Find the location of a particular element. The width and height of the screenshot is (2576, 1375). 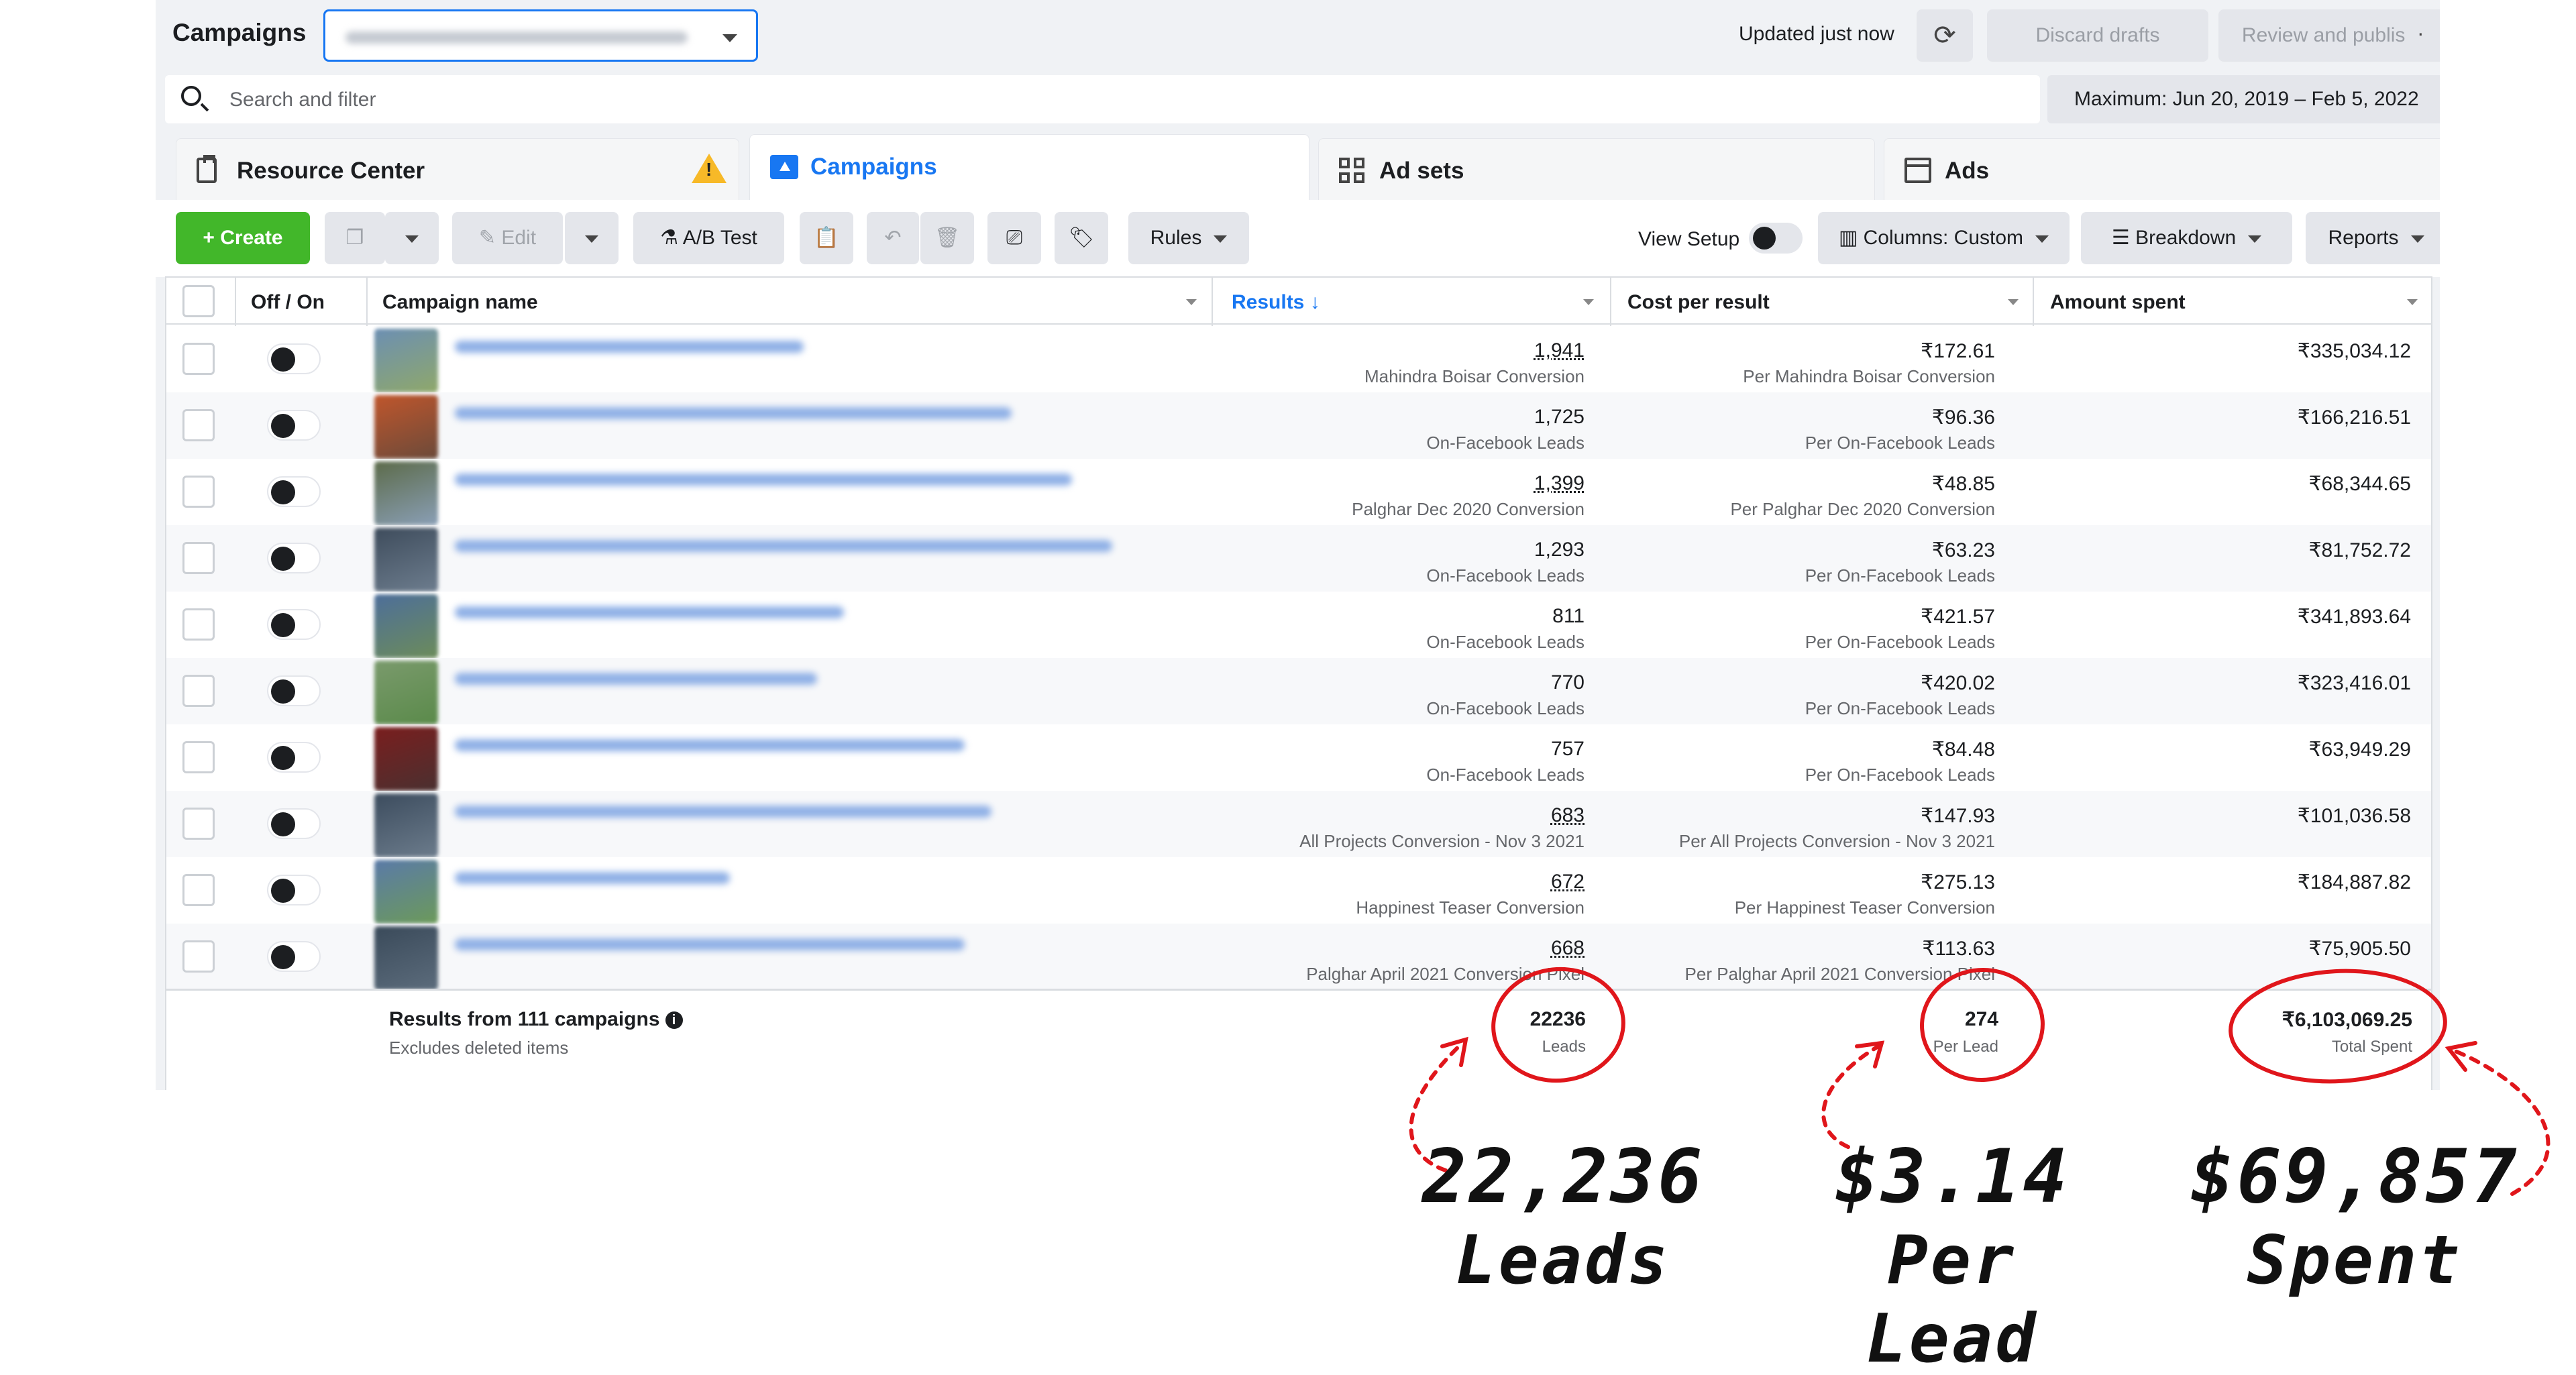

annotation-leads-value: 22,236 is located at coordinates (1563, 1176).